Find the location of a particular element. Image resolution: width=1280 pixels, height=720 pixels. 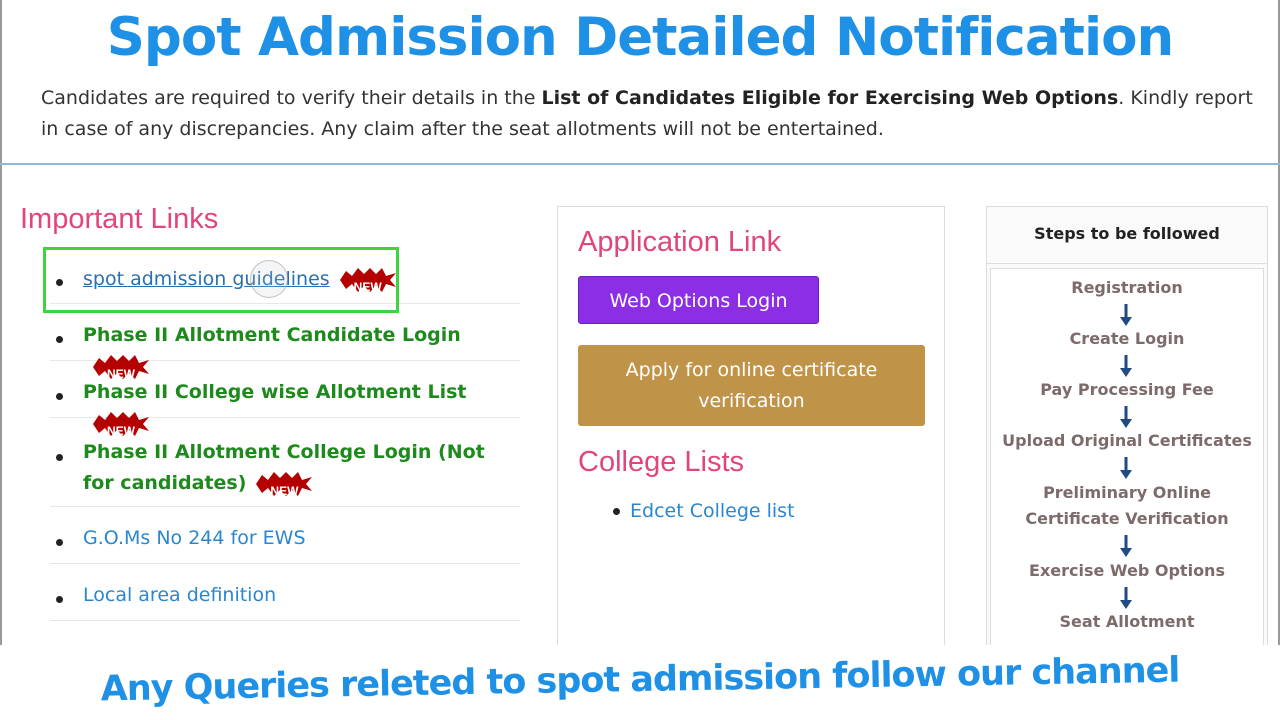

step-upload-certificates: Upload Original Certificates is located at coordinates (1127, 440).